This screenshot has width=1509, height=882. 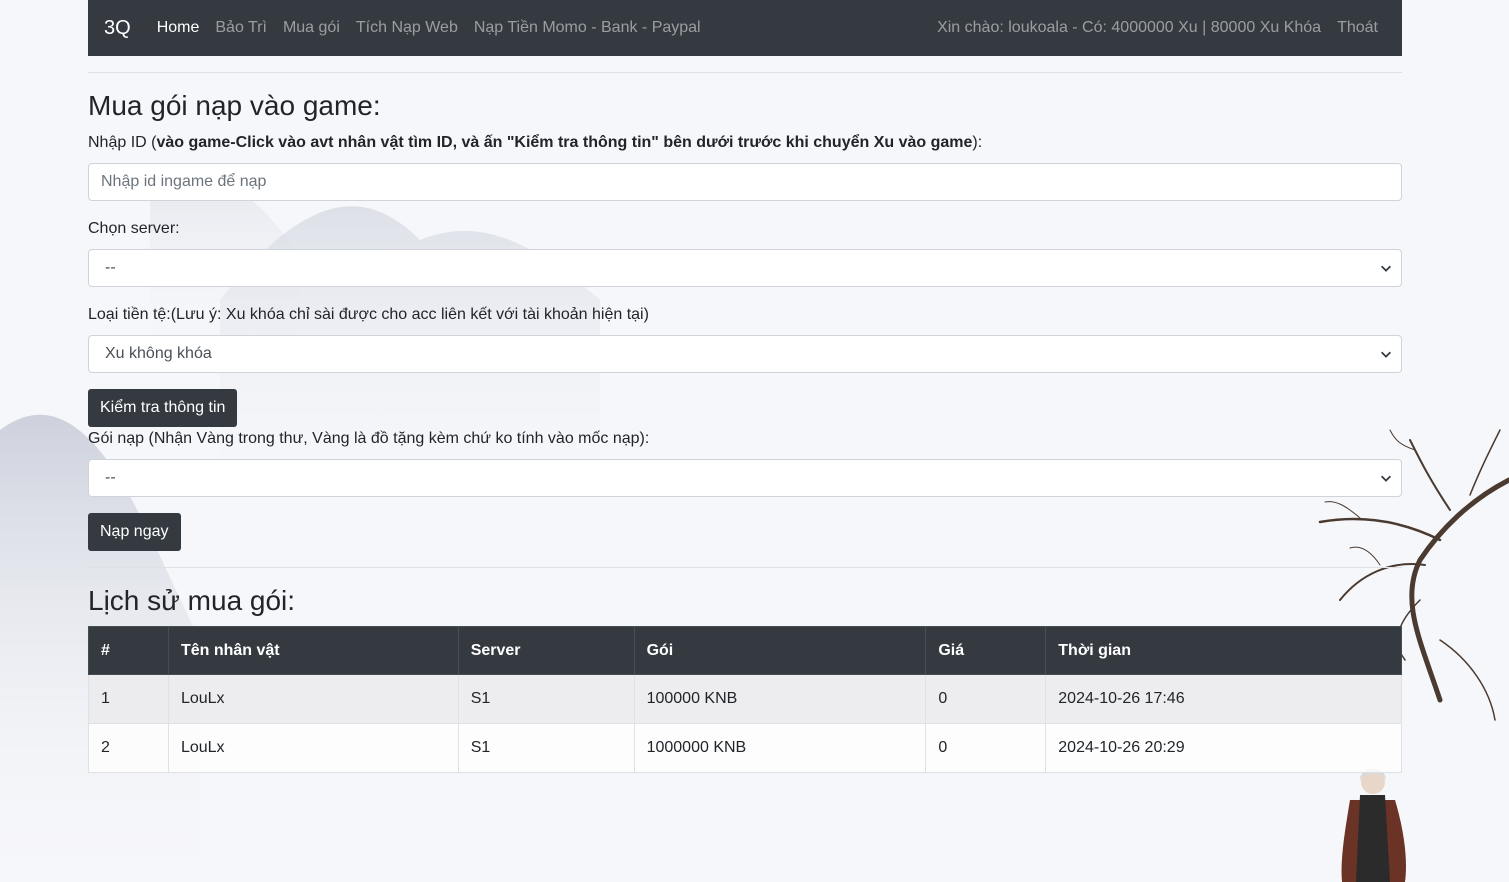 I want to click on history-title: Lịch sử mua gói:, so click(x=192, y=600).